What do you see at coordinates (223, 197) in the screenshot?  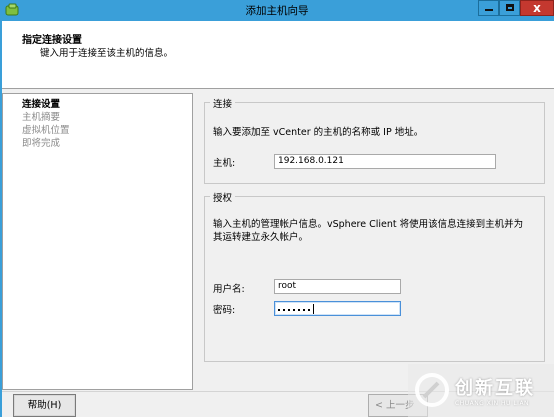 I see `authorization-legend: 授权` at bounding box center [223, 197].